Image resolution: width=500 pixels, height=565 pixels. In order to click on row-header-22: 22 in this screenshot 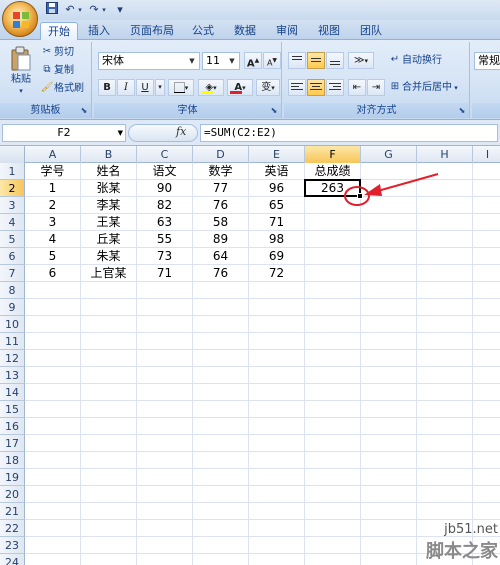, I will do `click(12, 528)`.